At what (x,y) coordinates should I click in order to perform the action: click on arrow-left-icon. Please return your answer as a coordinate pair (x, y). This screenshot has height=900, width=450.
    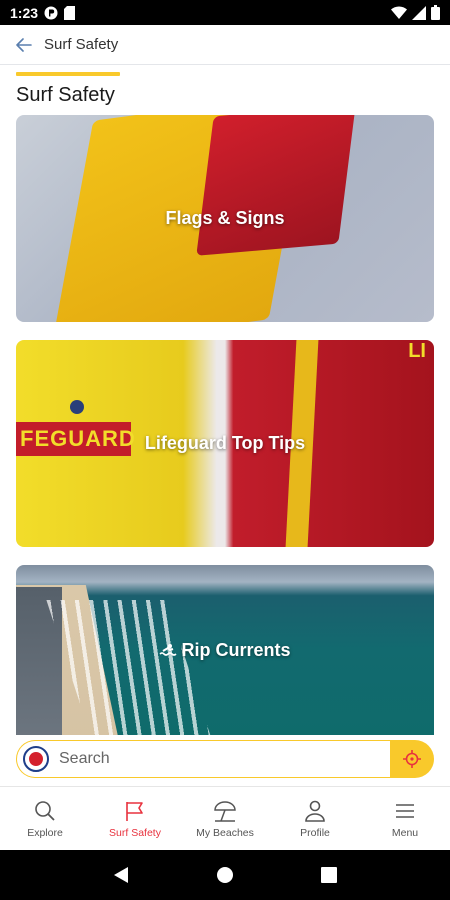
    Looking at the image, I should click on (24, 44).